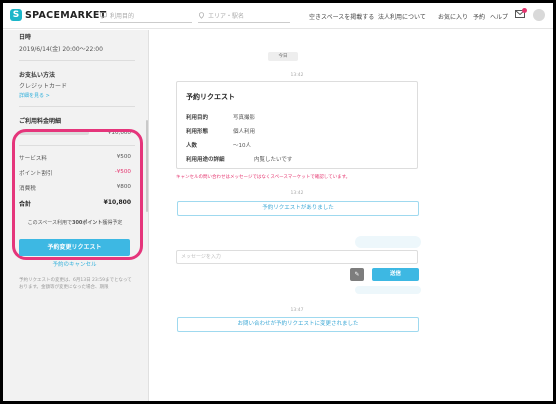  Describe the element at coordinates (499, 16) in the screenshot. I see `nav-help: ヘルプ` at that location.